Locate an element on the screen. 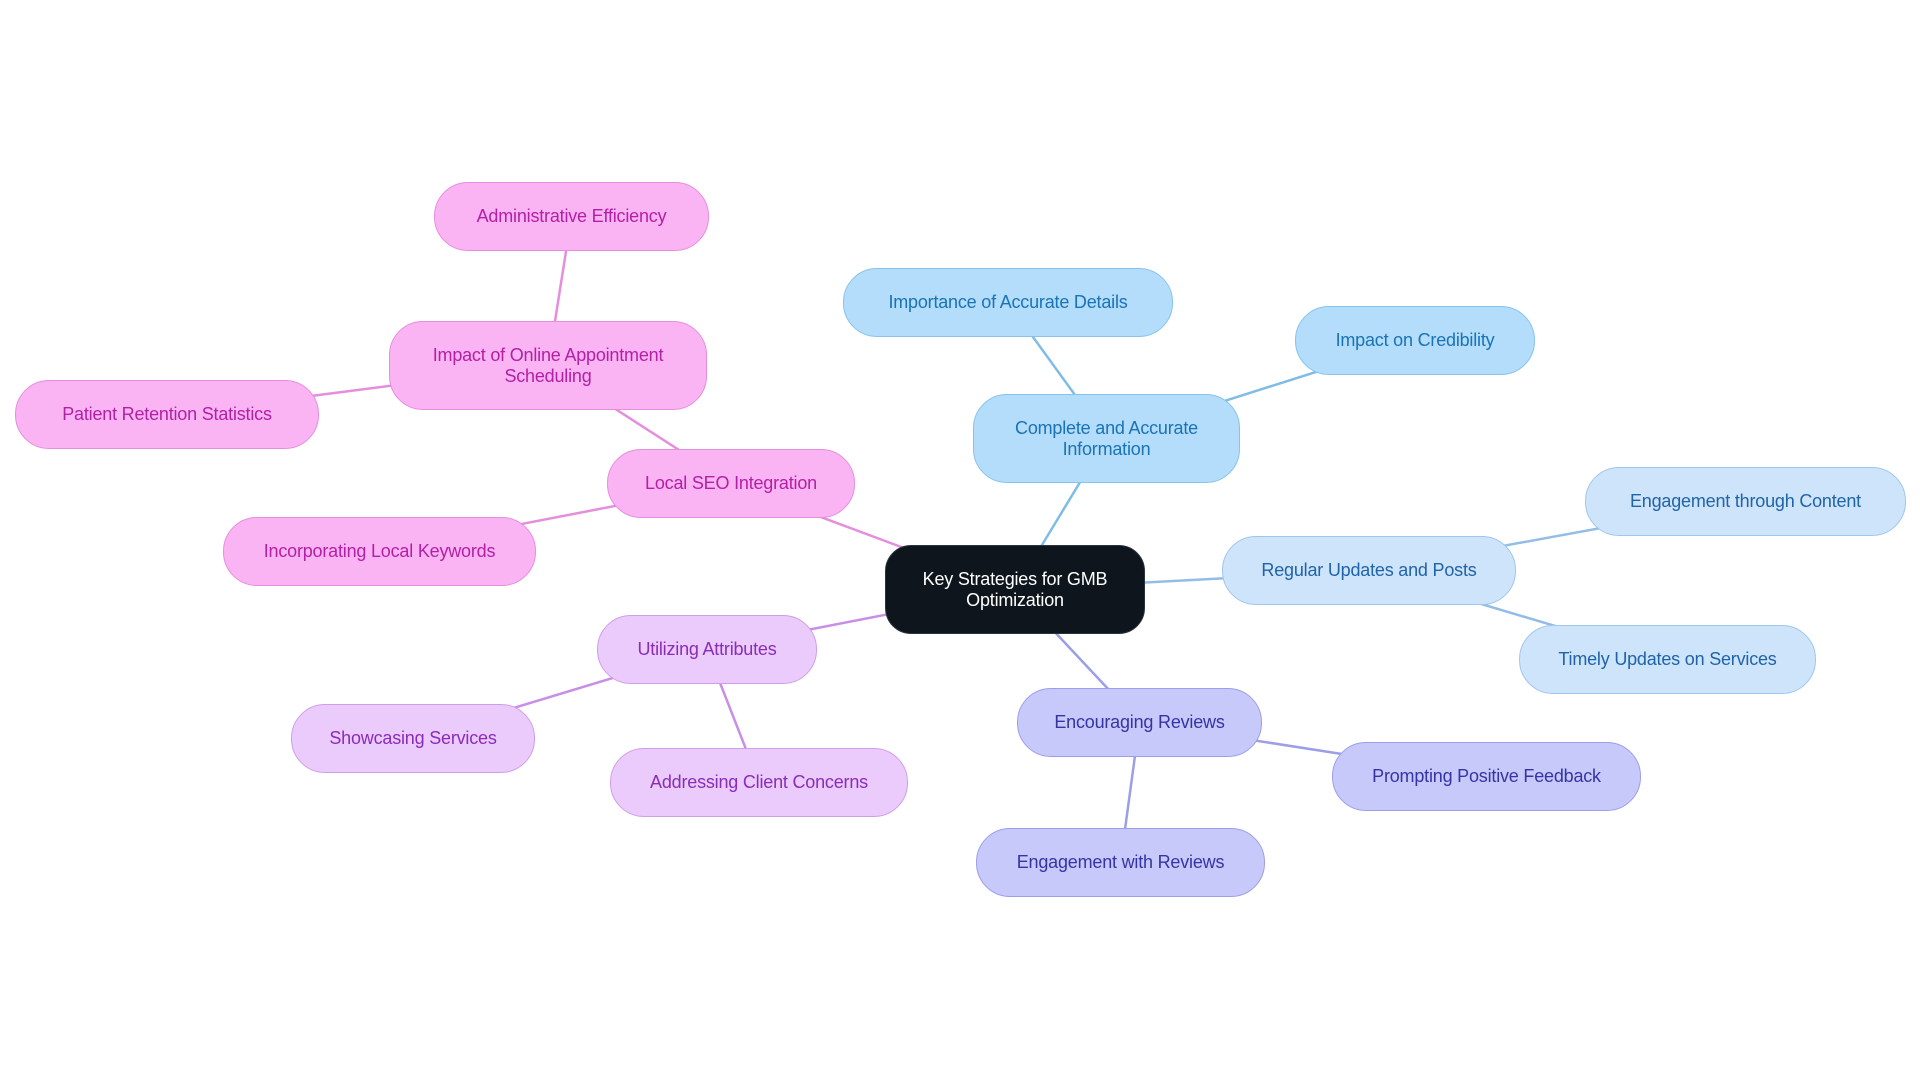  node-engagement-content: Engagement through Content is located at coordinates (1745, 501).